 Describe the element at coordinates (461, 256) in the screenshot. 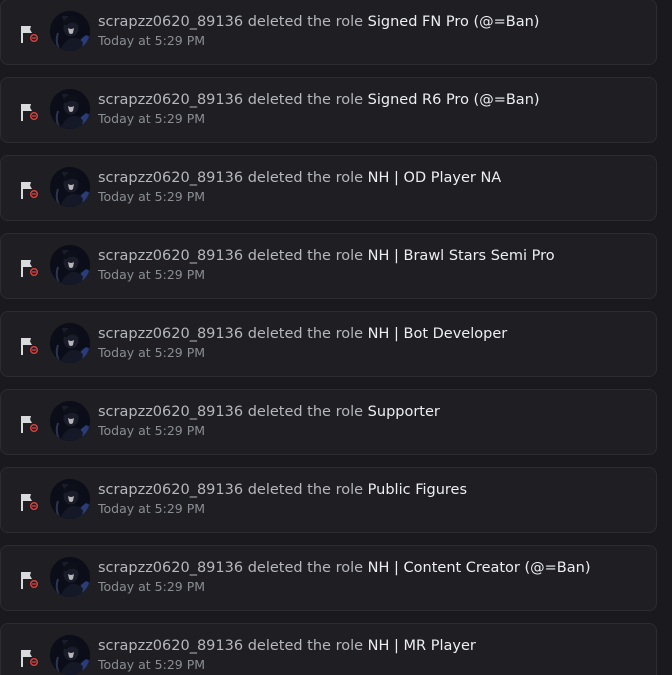

I see `role-name: NH | Brawl Stars Semi Pro` at that location.